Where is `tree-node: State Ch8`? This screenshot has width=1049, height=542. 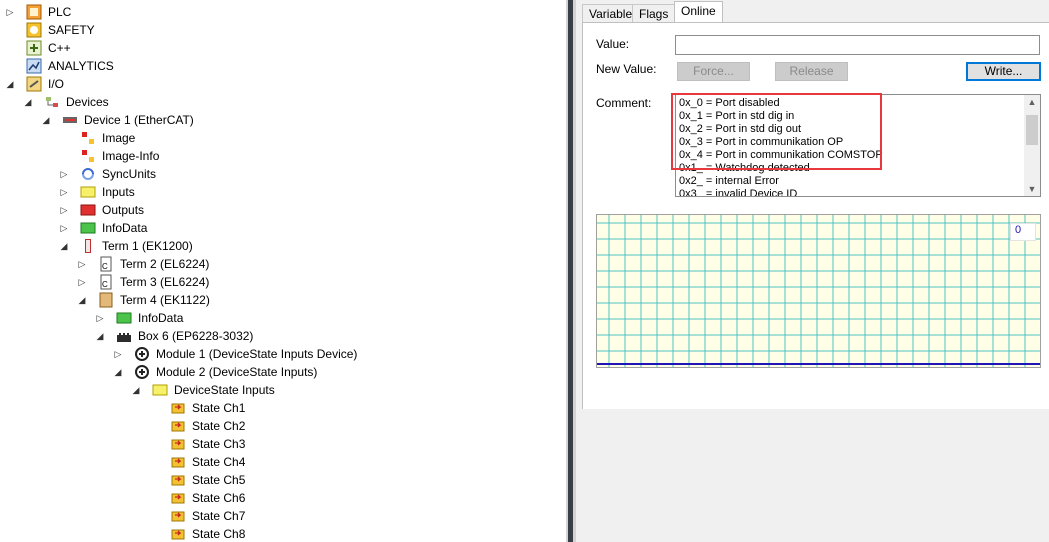 tree-node: State Ch8 is located at coordinates (283, 533).